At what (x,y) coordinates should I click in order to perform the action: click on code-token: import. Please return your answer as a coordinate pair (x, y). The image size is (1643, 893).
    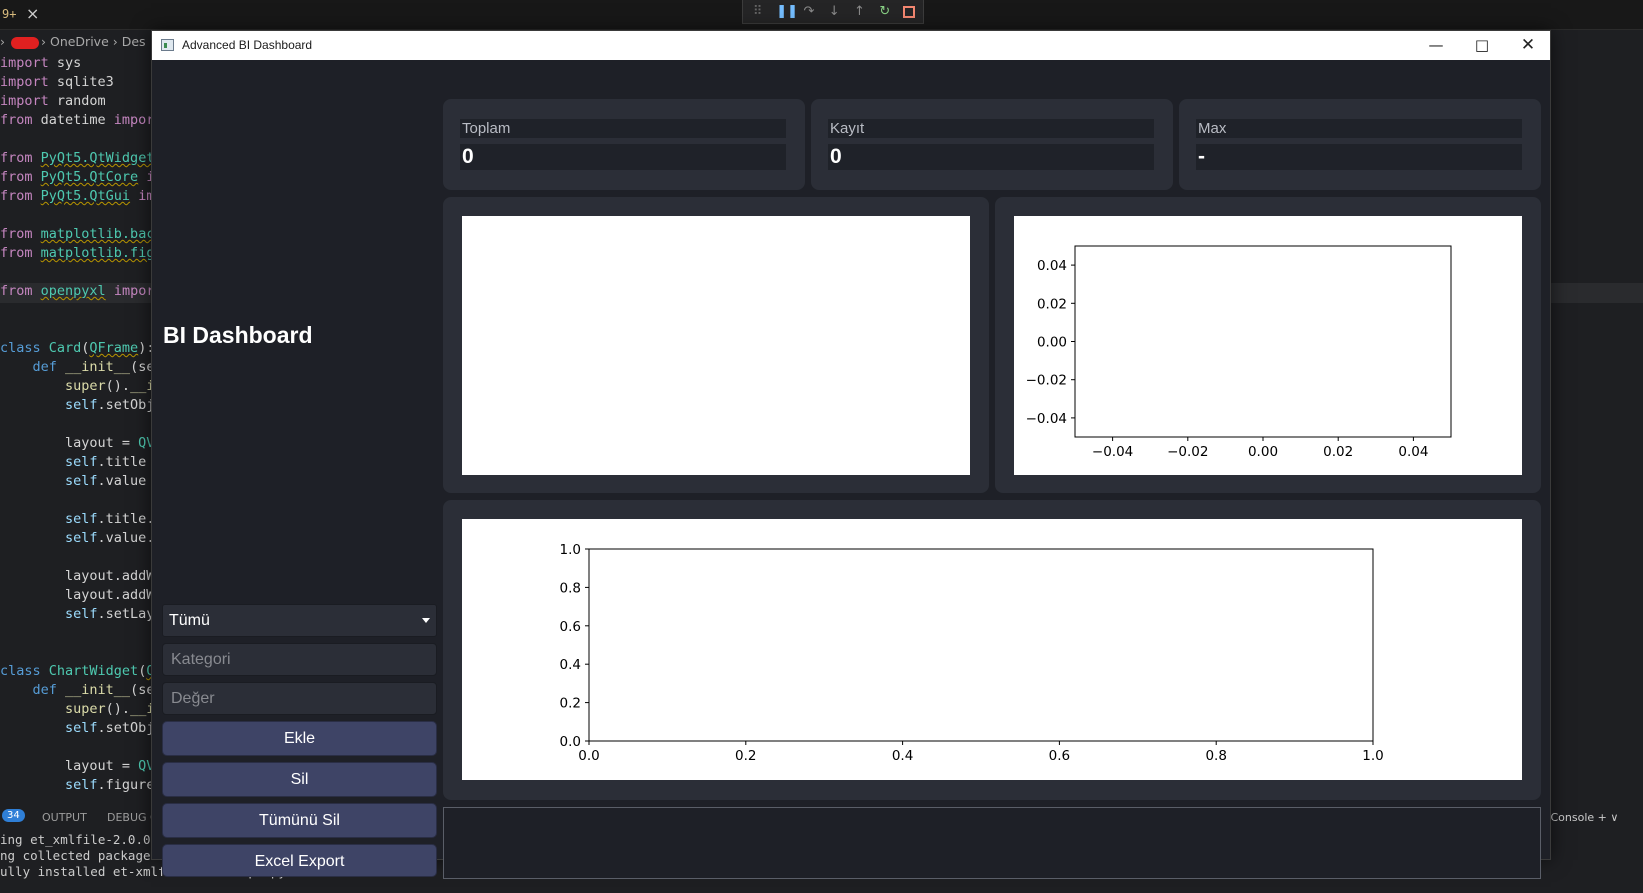
    Looking at the image, I should click on (24, 63).